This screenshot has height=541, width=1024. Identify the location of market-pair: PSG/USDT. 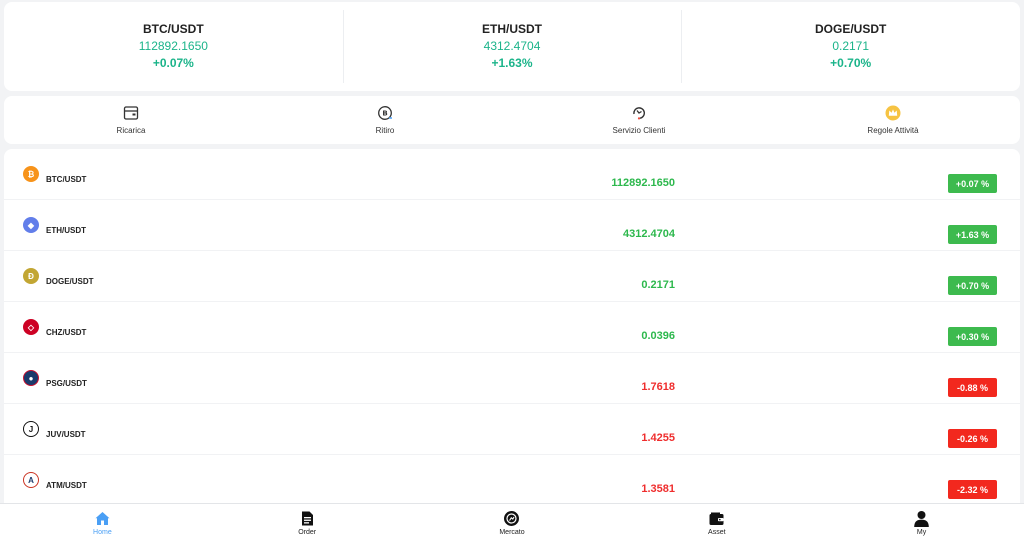
(66, 383).